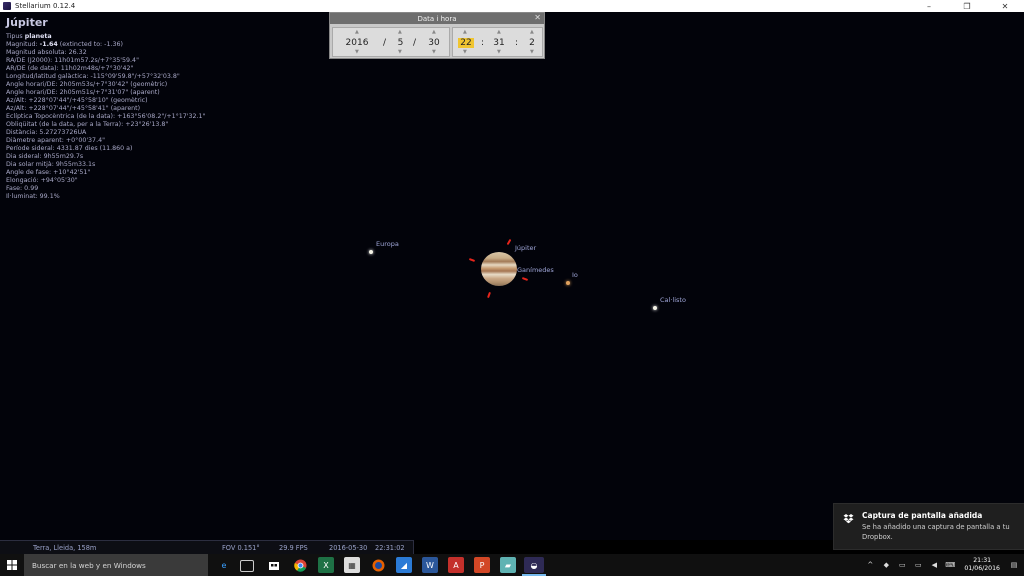  What do you see at coordinates (400, 32) in the screenshot?
I see `month-up-arrow-icon: ▲` at bounding box center [400, 32].